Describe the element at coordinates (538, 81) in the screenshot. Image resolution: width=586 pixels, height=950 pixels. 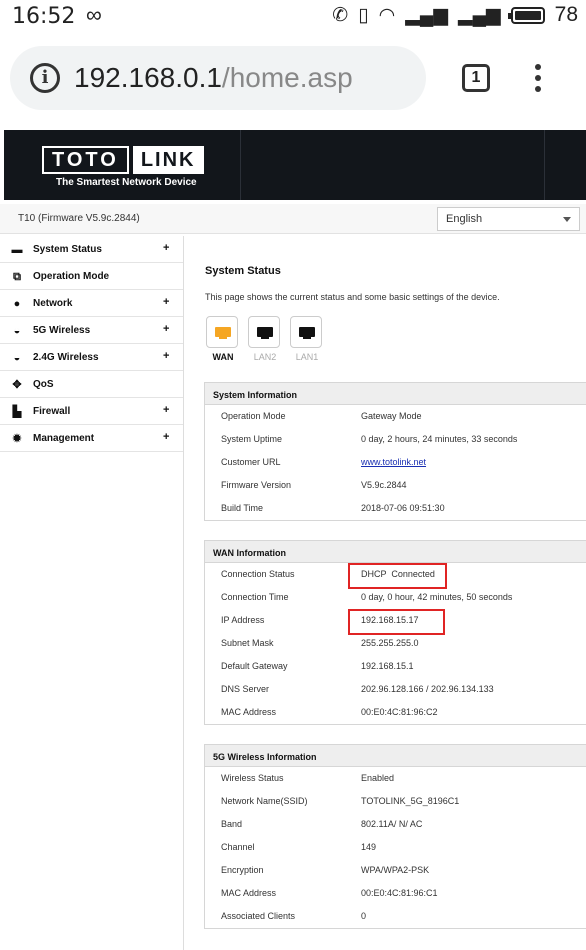
I see `overflow-menu-icon` at that location.